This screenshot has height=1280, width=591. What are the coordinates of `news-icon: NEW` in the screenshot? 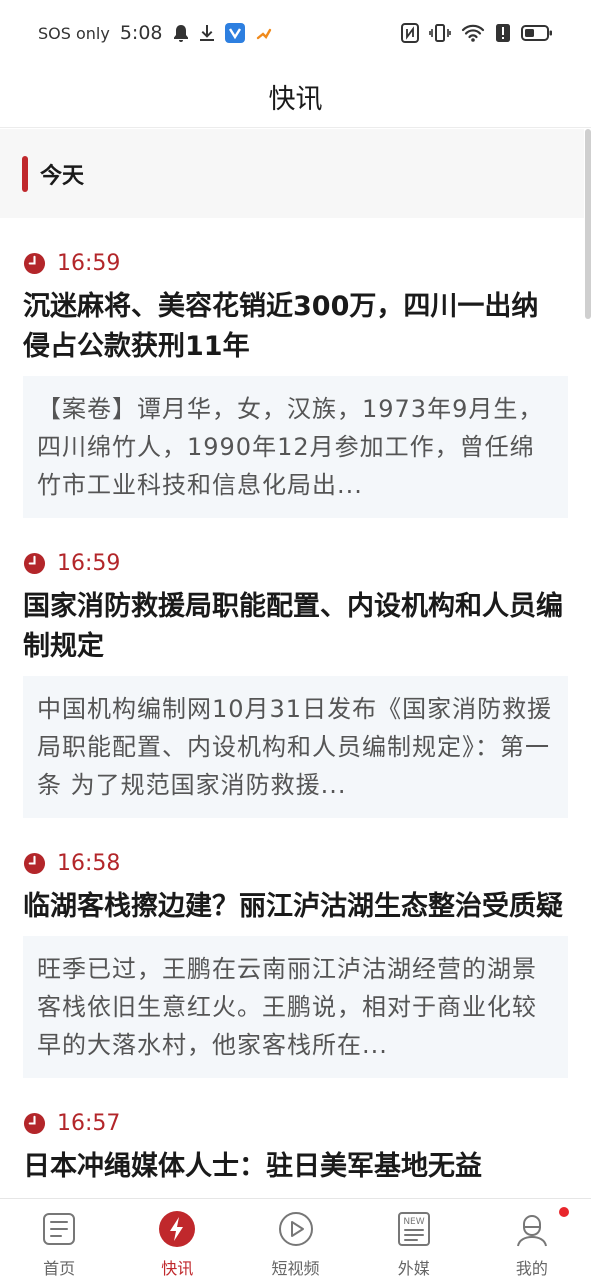 It's located at (414, 1229).